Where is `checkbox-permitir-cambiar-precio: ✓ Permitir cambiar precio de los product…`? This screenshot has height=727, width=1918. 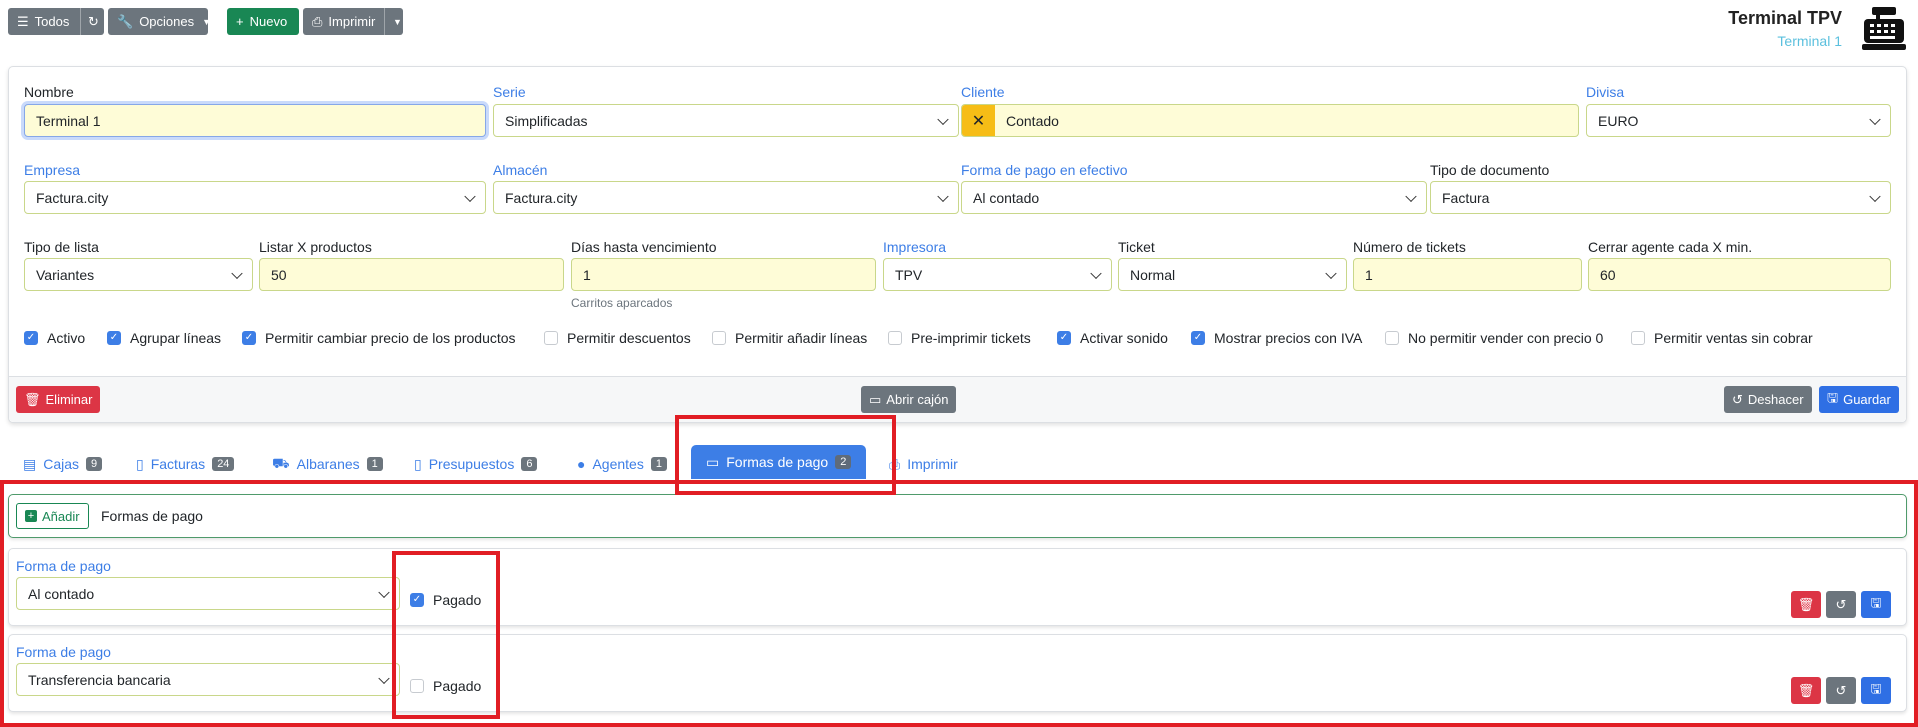 checkbox-permitir-cambiar-precio: ✓ Permitir cambiar precio de los product… is located at coordinates (379, 338).